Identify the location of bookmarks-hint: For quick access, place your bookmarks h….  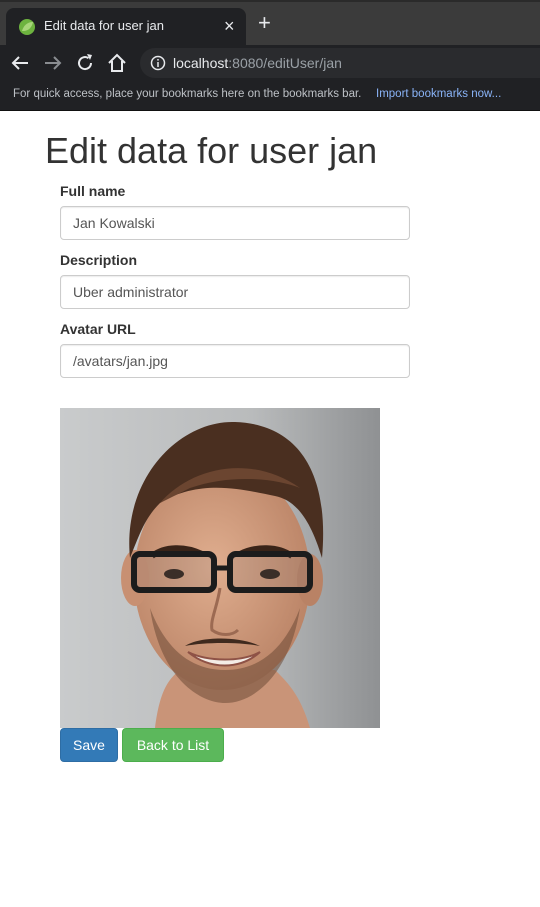
(187, 94).